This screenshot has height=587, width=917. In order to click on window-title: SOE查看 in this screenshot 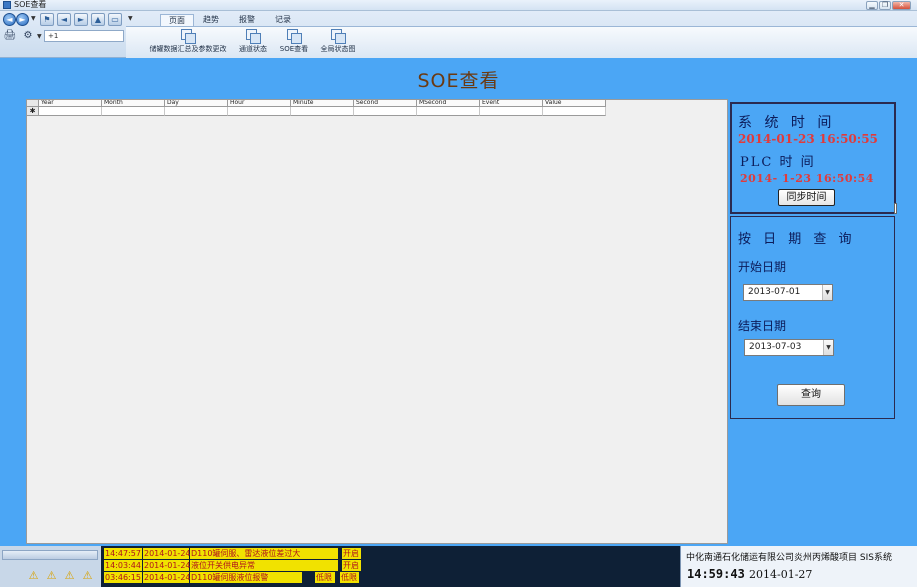, I will do `click(30, 4)`.